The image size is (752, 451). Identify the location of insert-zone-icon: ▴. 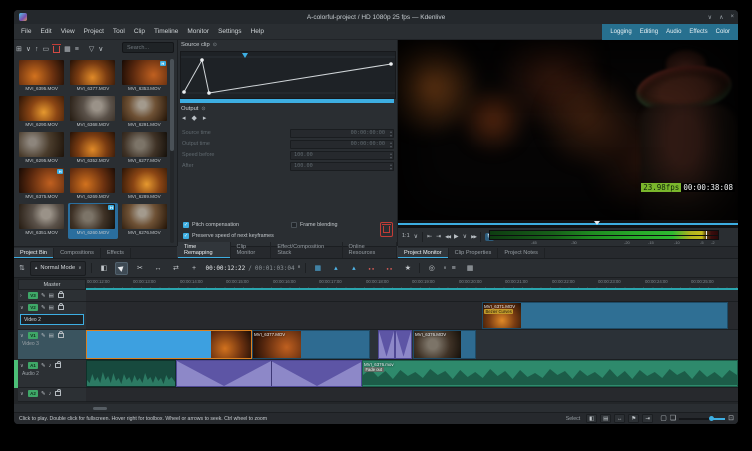
(335, 268).